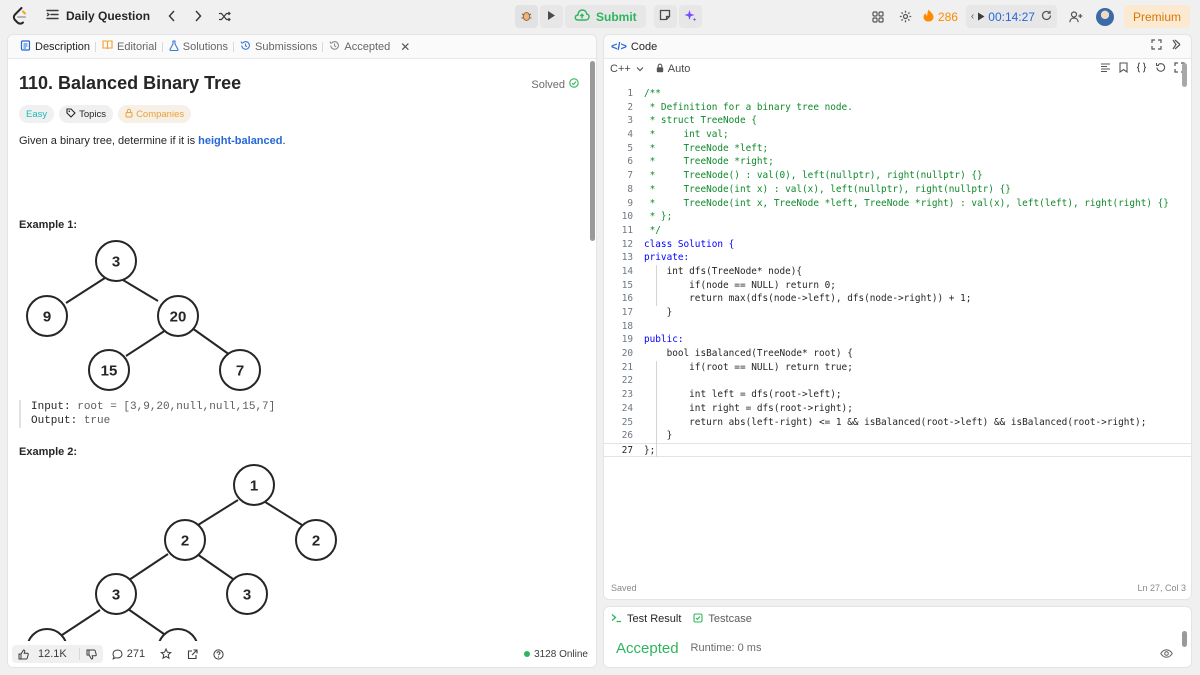  What do you see at coordinates (1156, 46) in the screenshot?
I see `fullscreen-icon` at bounding box center [1156, 46].